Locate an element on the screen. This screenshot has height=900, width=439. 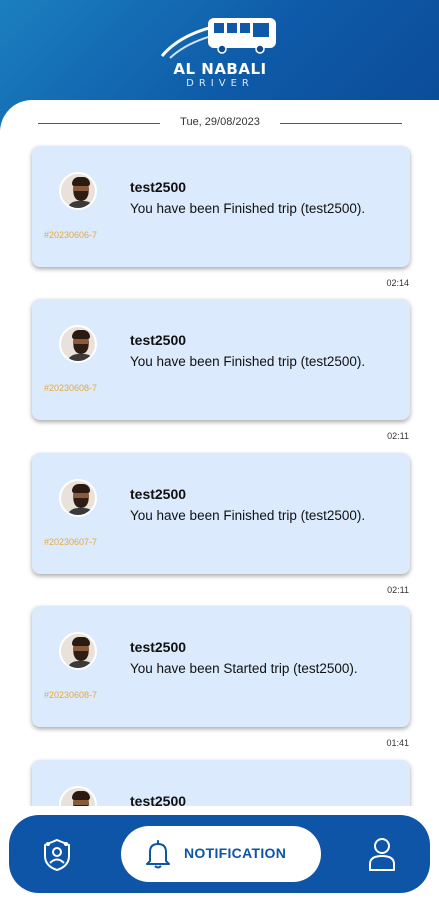
notification-time: 01:41 is located at coordinates (397, 743).